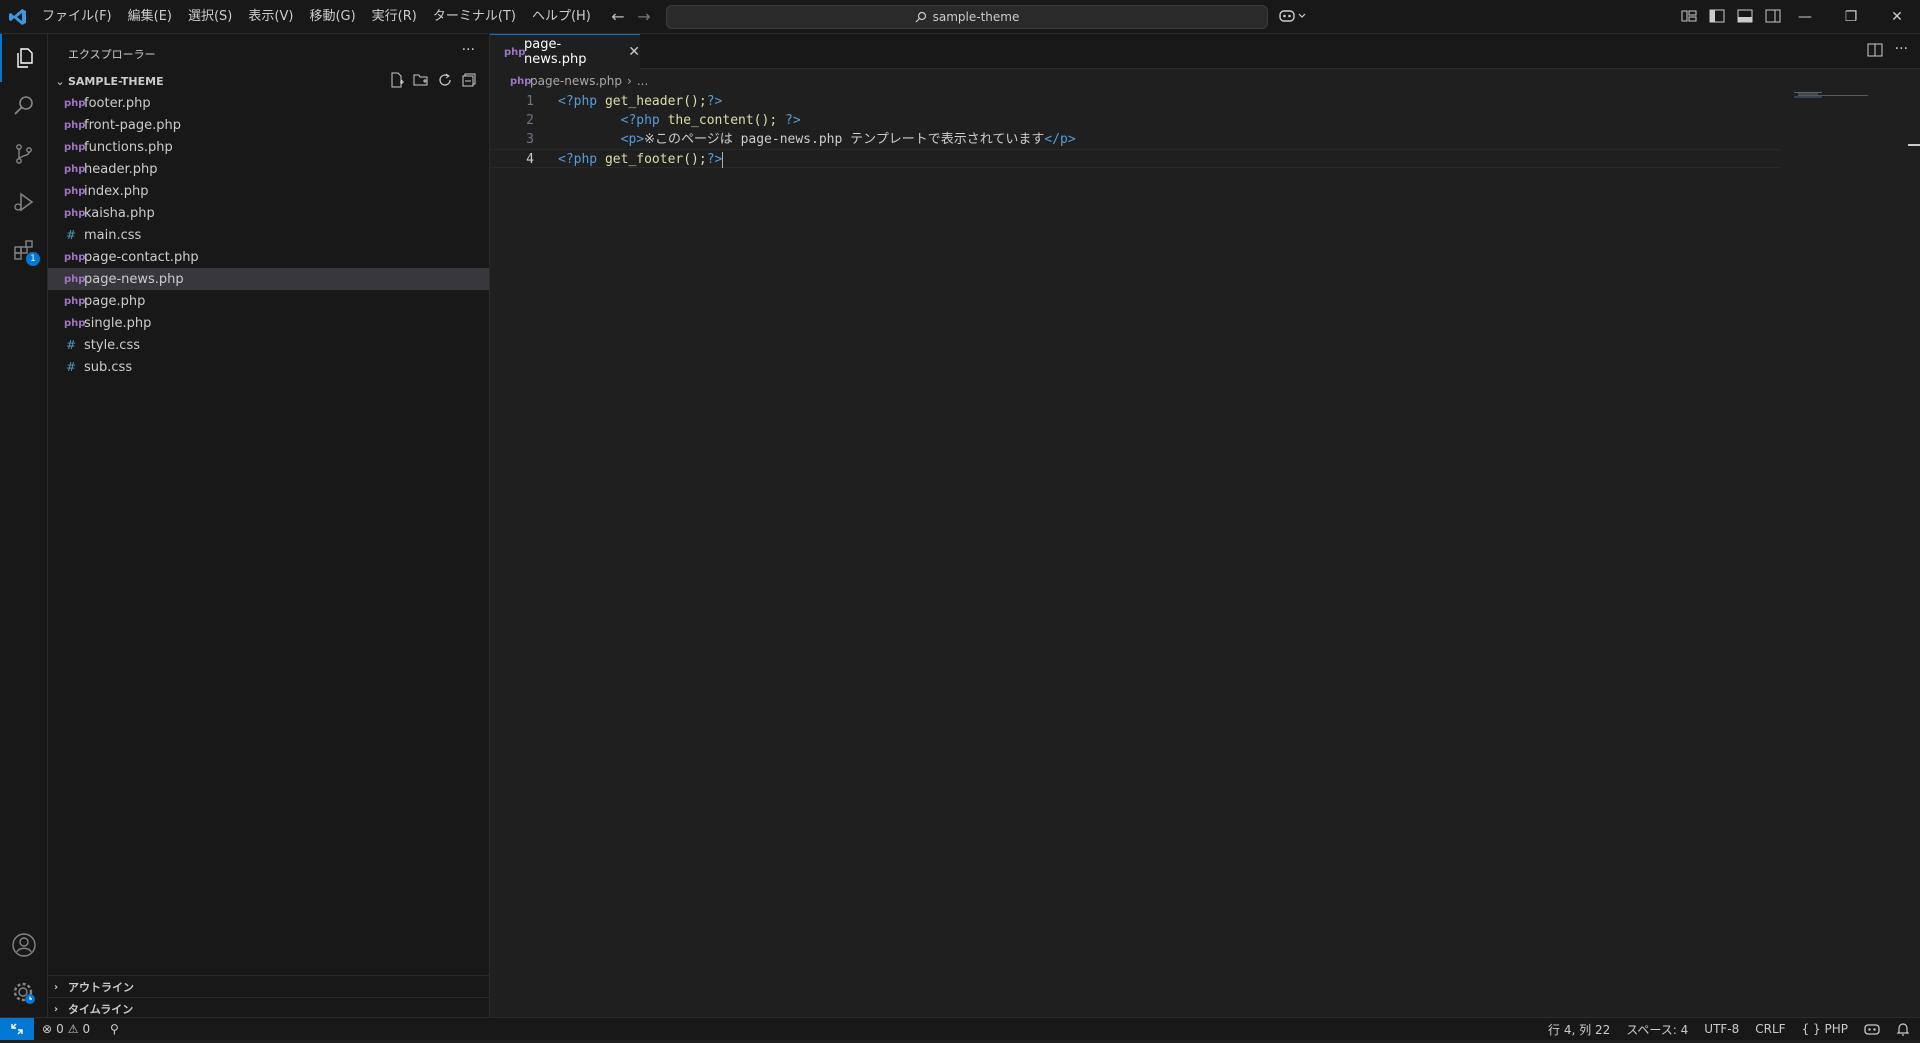 The image size is (1920, 1043). What do you see at coordinates (56, 1009) in the screenshot?
I see `chevron-right-icon: ›` at bounding box center [56, 1009].